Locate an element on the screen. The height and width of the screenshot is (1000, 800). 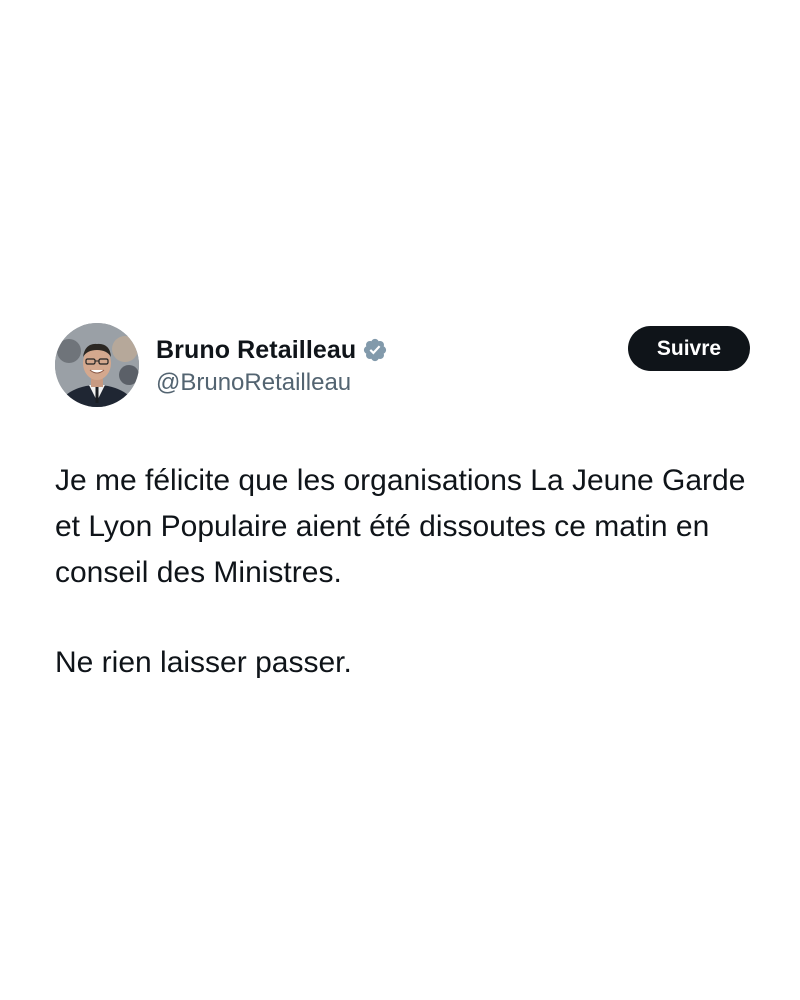
display-name: Bruno Retailleau is located at coordinates (256, 350).